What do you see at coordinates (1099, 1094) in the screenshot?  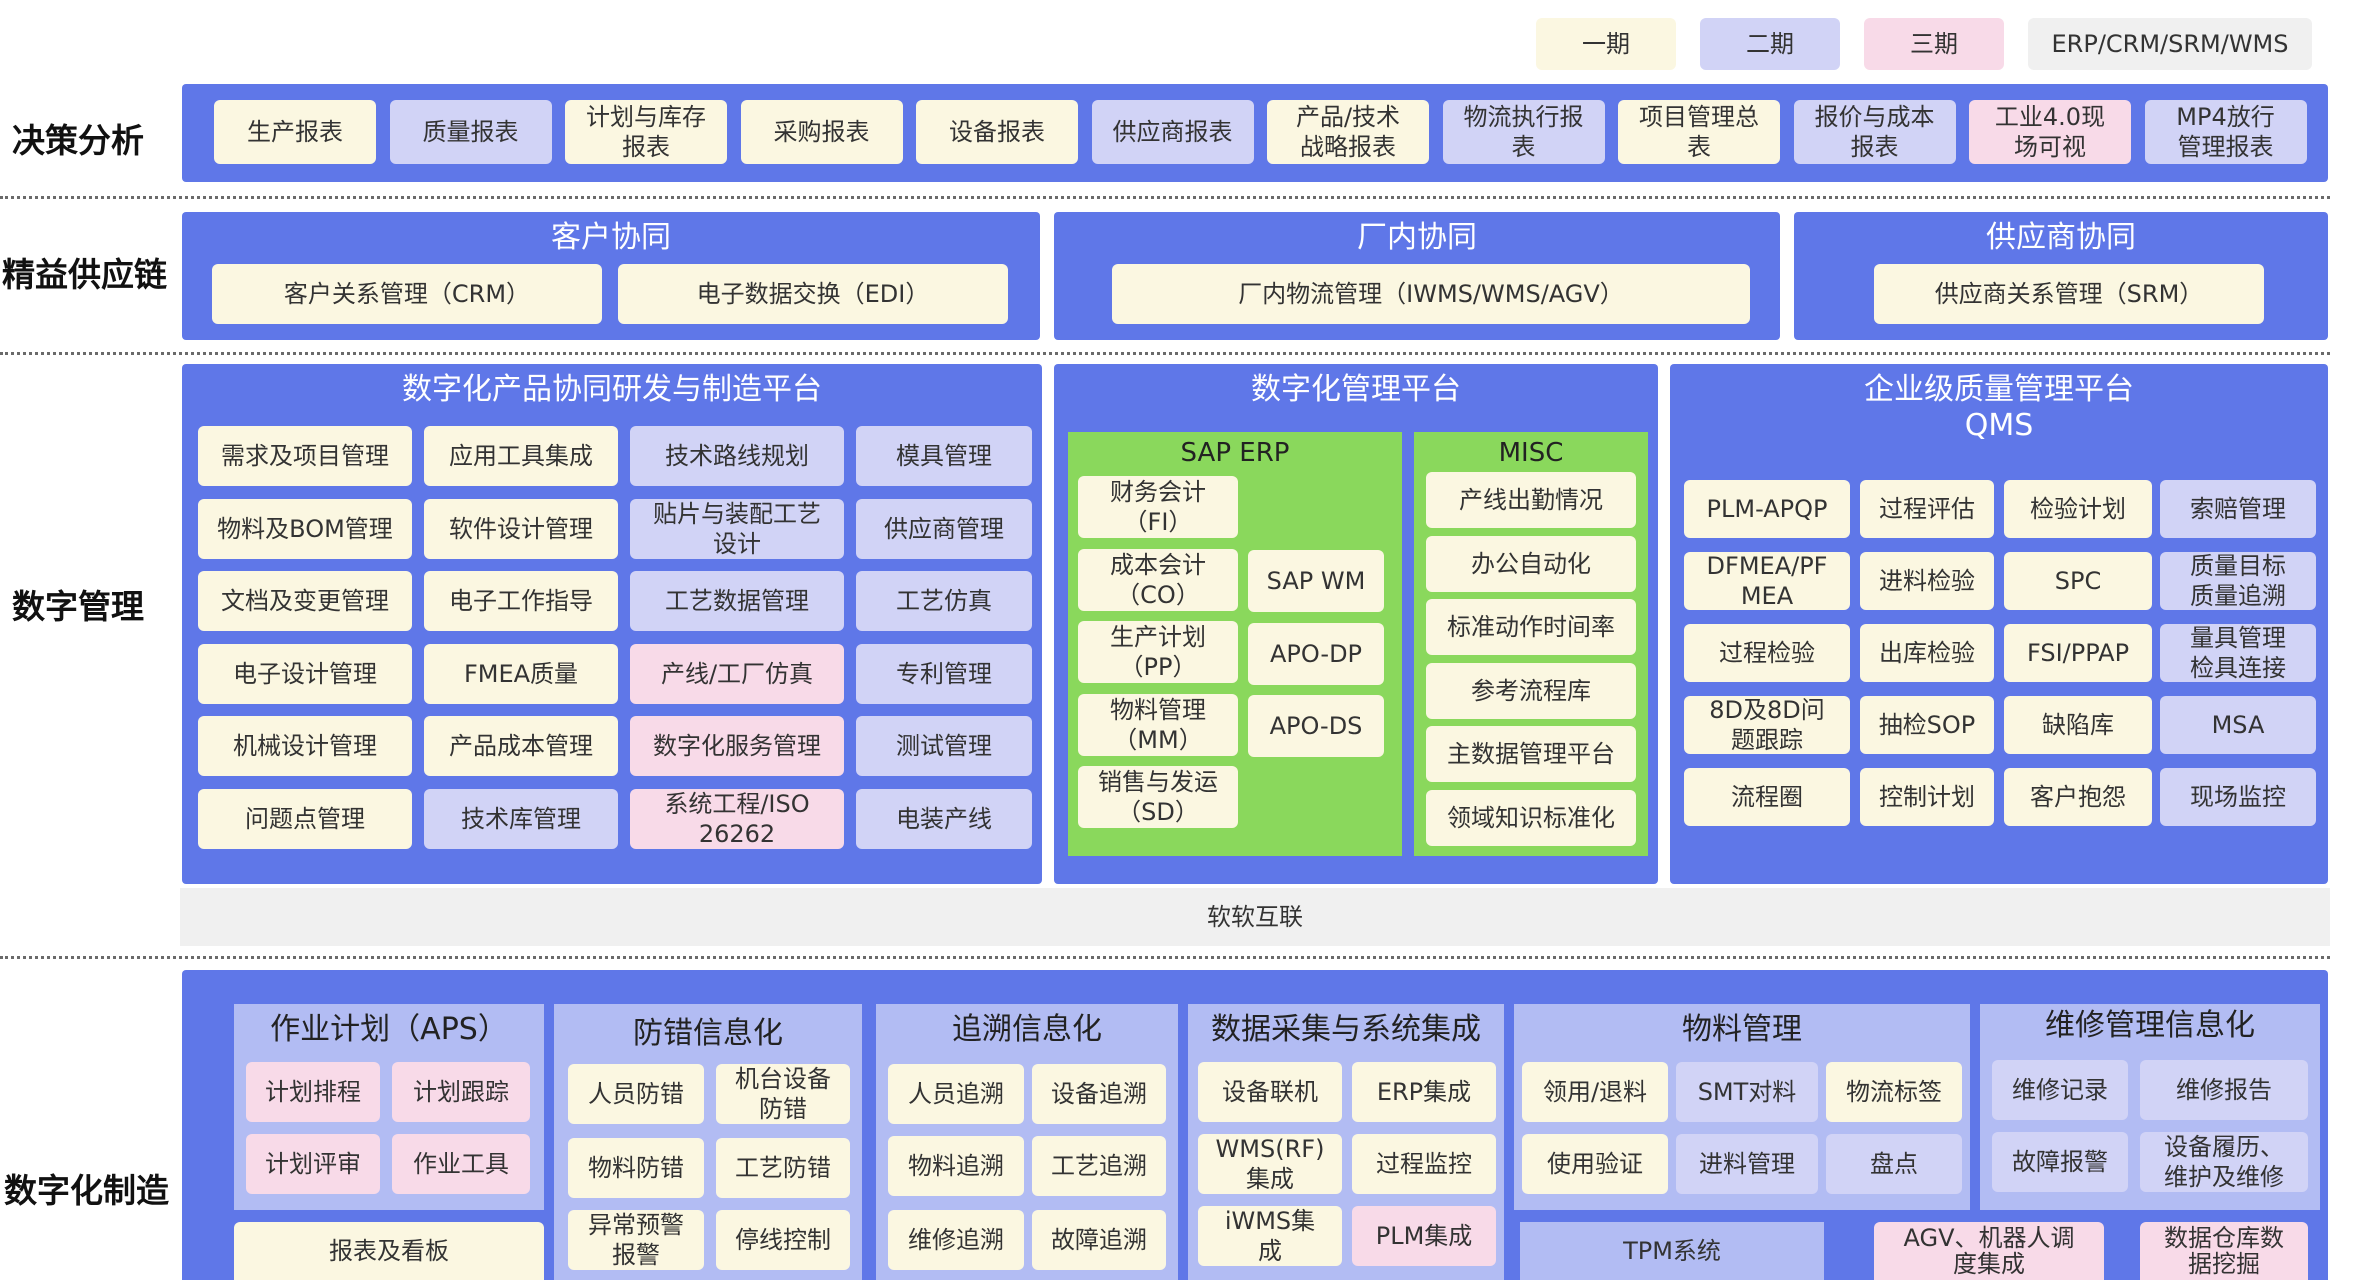 I see `trace-item: 设备追溯` at bounding box center [1099, 1094].